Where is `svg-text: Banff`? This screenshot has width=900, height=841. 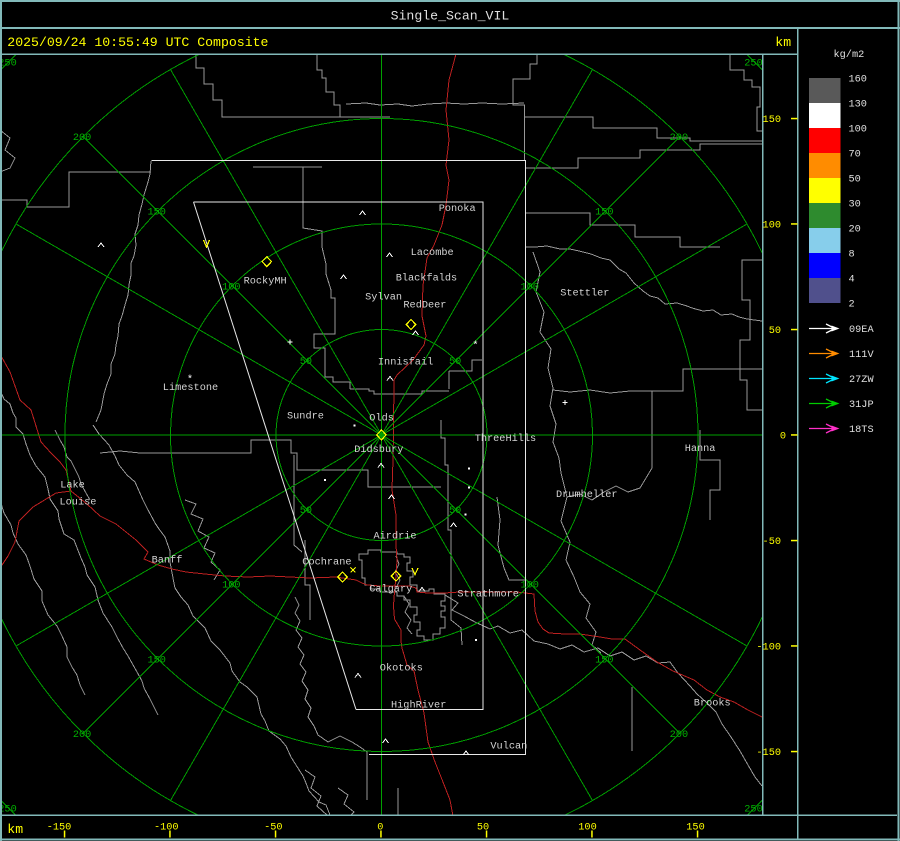 svg-text: Banff is located at coordinates (167, 561).